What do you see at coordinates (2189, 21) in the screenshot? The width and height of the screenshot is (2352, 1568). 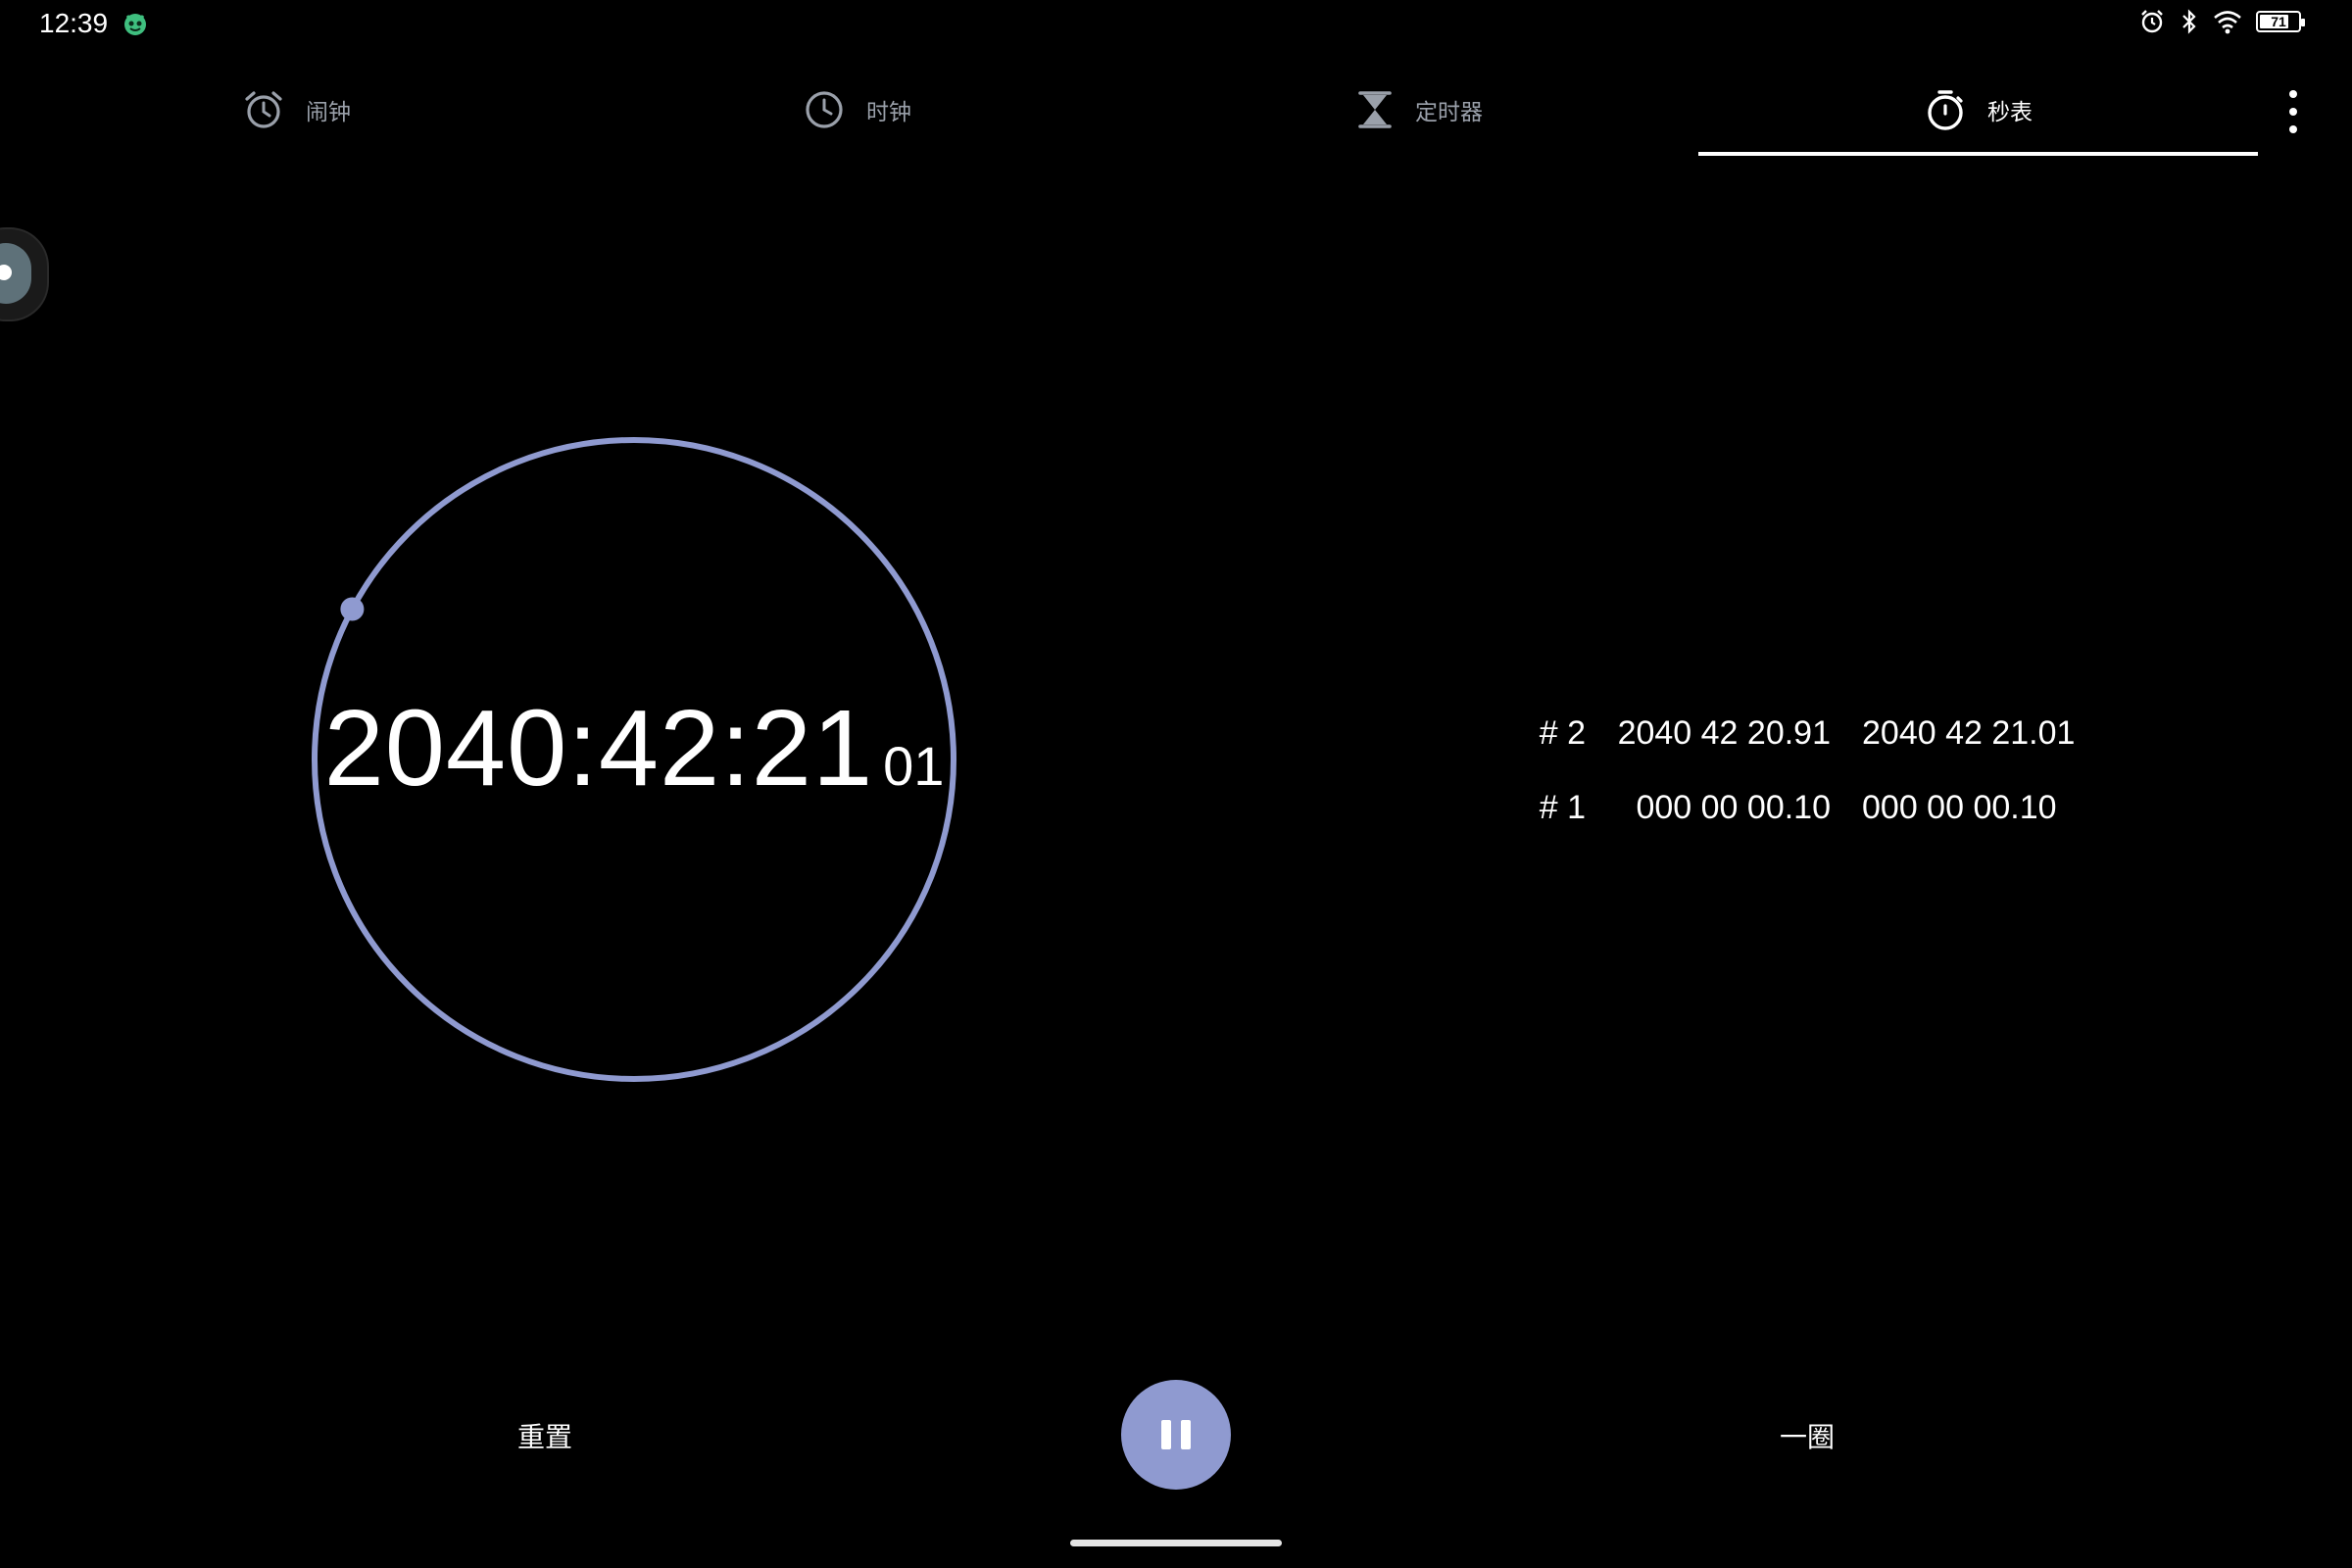 I see `bluetooth-icon` at bounding box center [2189, 21].